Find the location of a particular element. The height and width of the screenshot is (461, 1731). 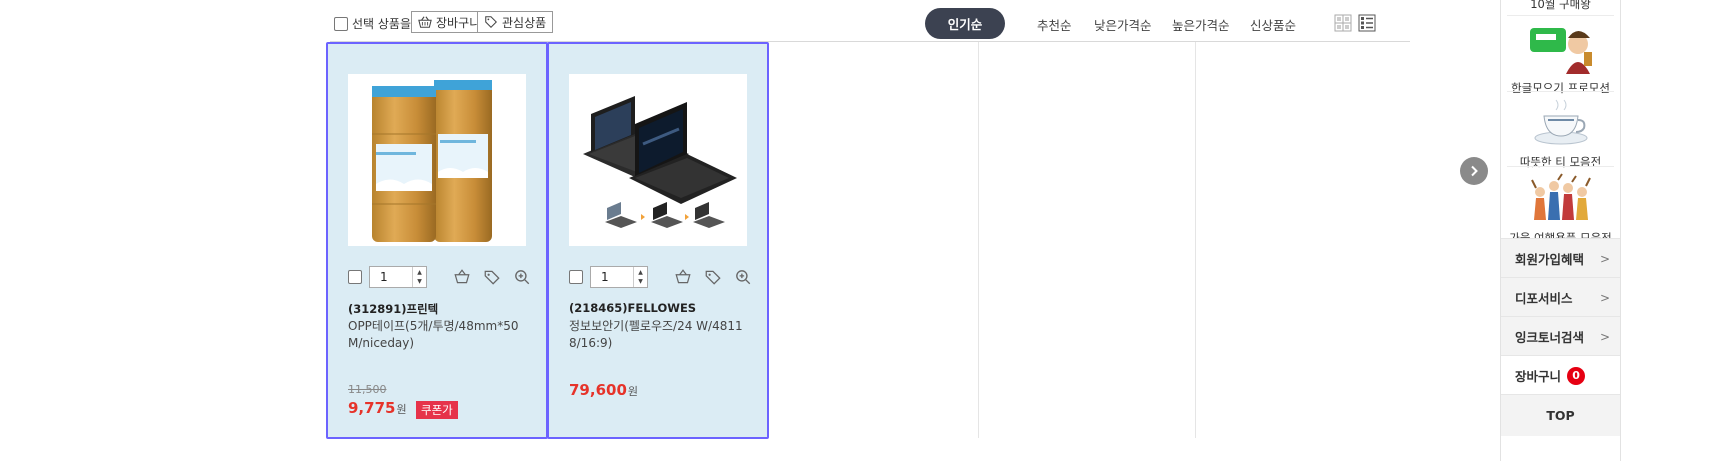

sidebar-item-ink-search: 잉크토너검색 > is located at coordinates (1560, 336).